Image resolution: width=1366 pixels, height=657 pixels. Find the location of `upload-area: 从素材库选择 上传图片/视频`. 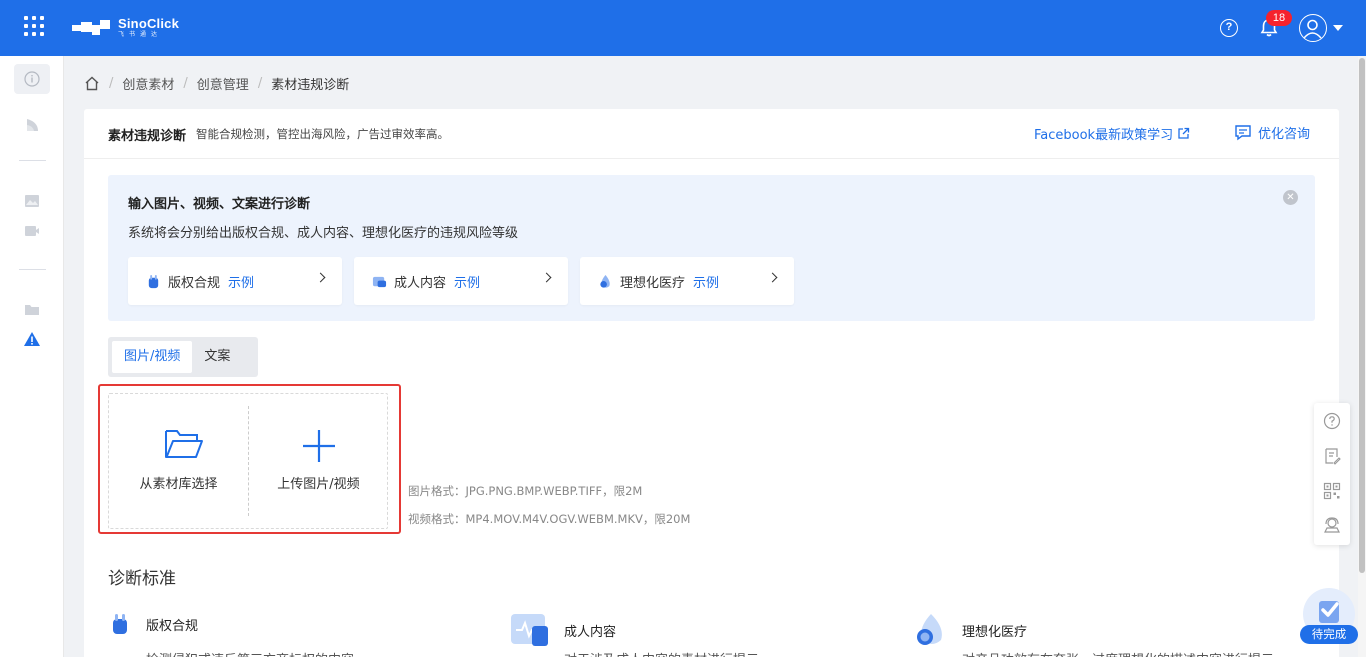

upload-area: 从素材库选择 上传图片/视频 is located at coordinates (248, 461).